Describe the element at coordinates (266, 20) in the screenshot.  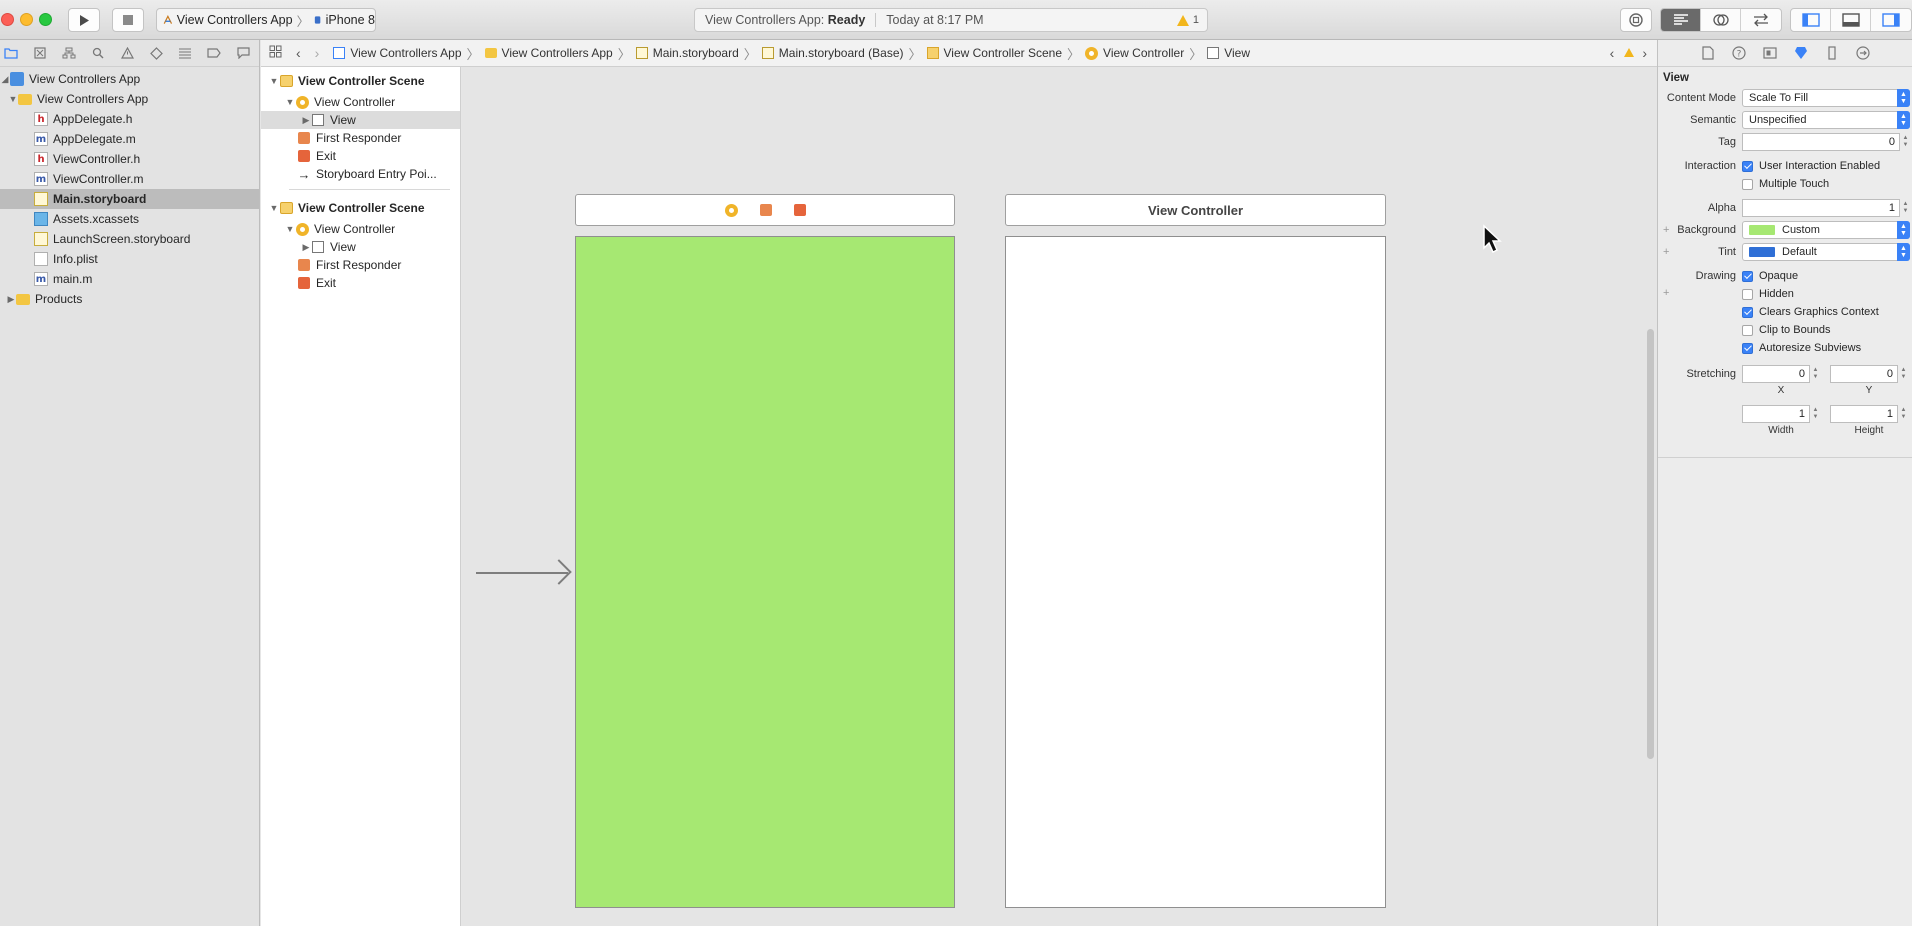
I see `scheme-selector: View Controllers App 〉 iPhone 8` at that location.